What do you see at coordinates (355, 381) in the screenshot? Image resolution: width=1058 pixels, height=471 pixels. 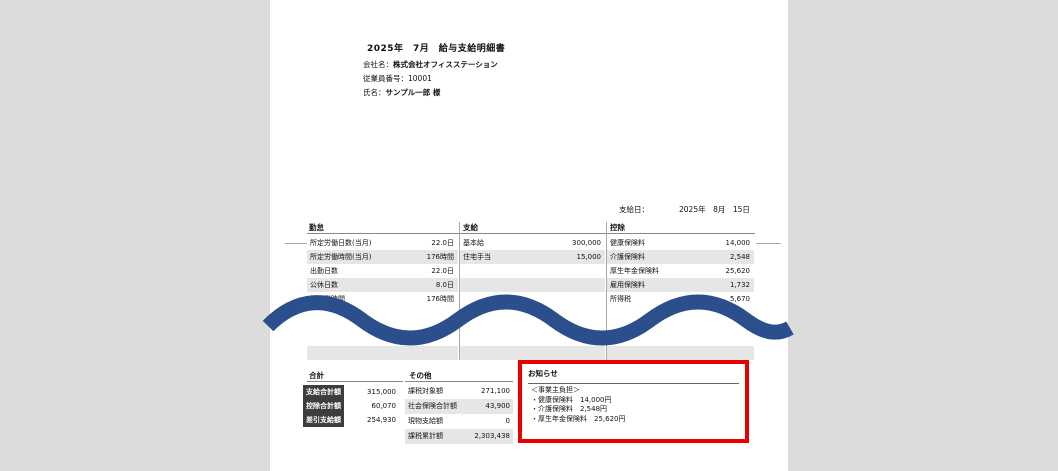 I see `totals-rule` at bounding box center [355, 381].